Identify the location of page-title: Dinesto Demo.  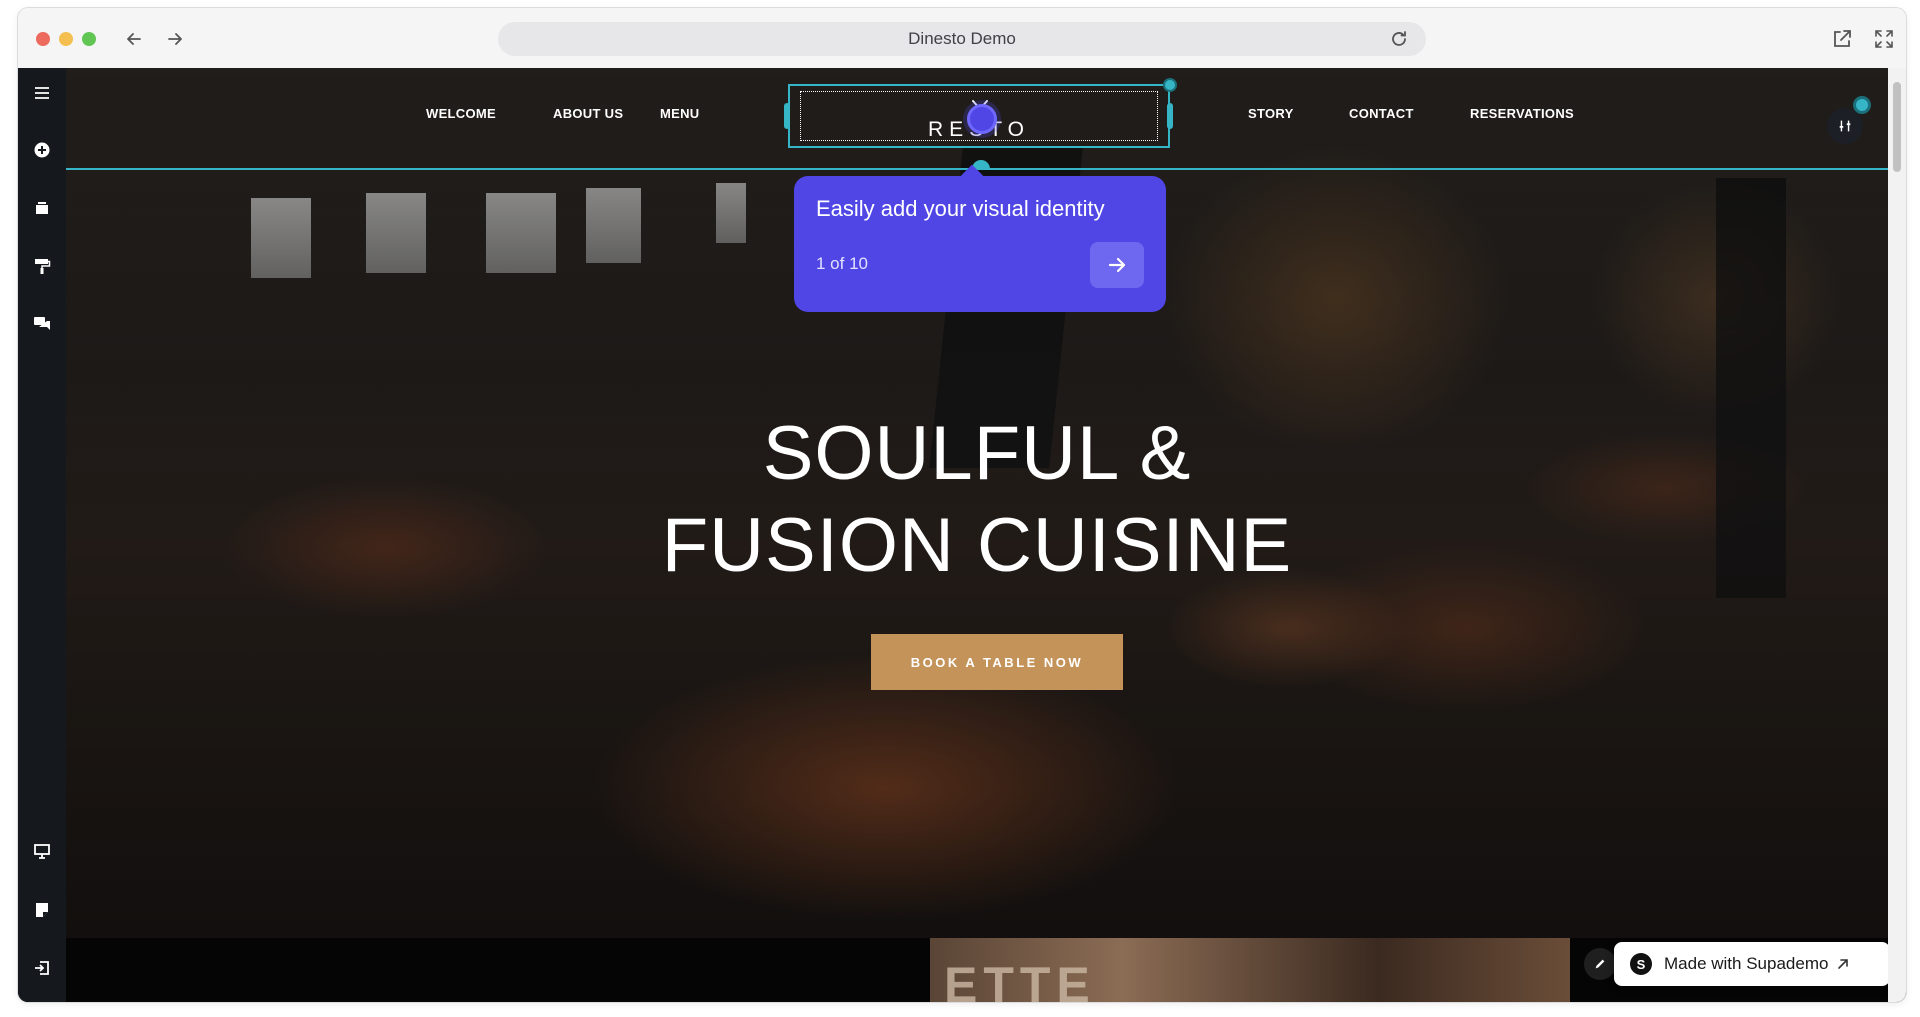
(962, 38).